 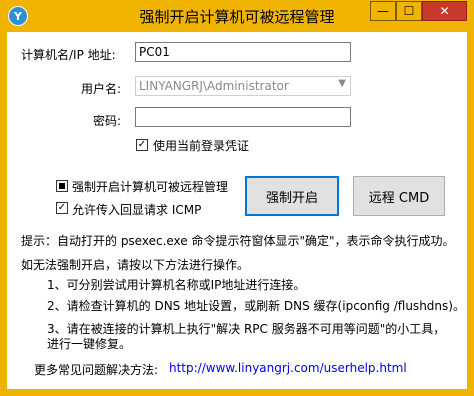 What do you see at coordinates (399, 196) in the screenshot?
I see `remote-cmd-button: 远程 CMD` at bounding box center [399, 196].